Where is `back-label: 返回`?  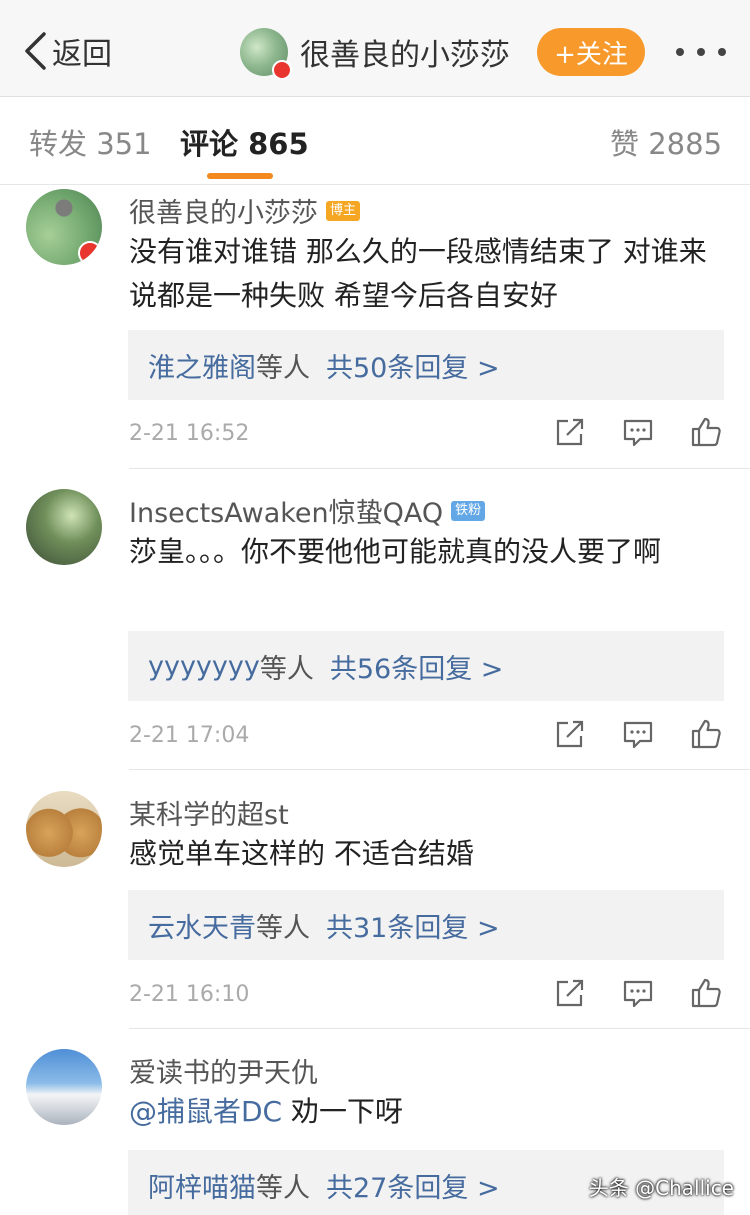
back-label: 返回 is located at coordinates (82, 54).